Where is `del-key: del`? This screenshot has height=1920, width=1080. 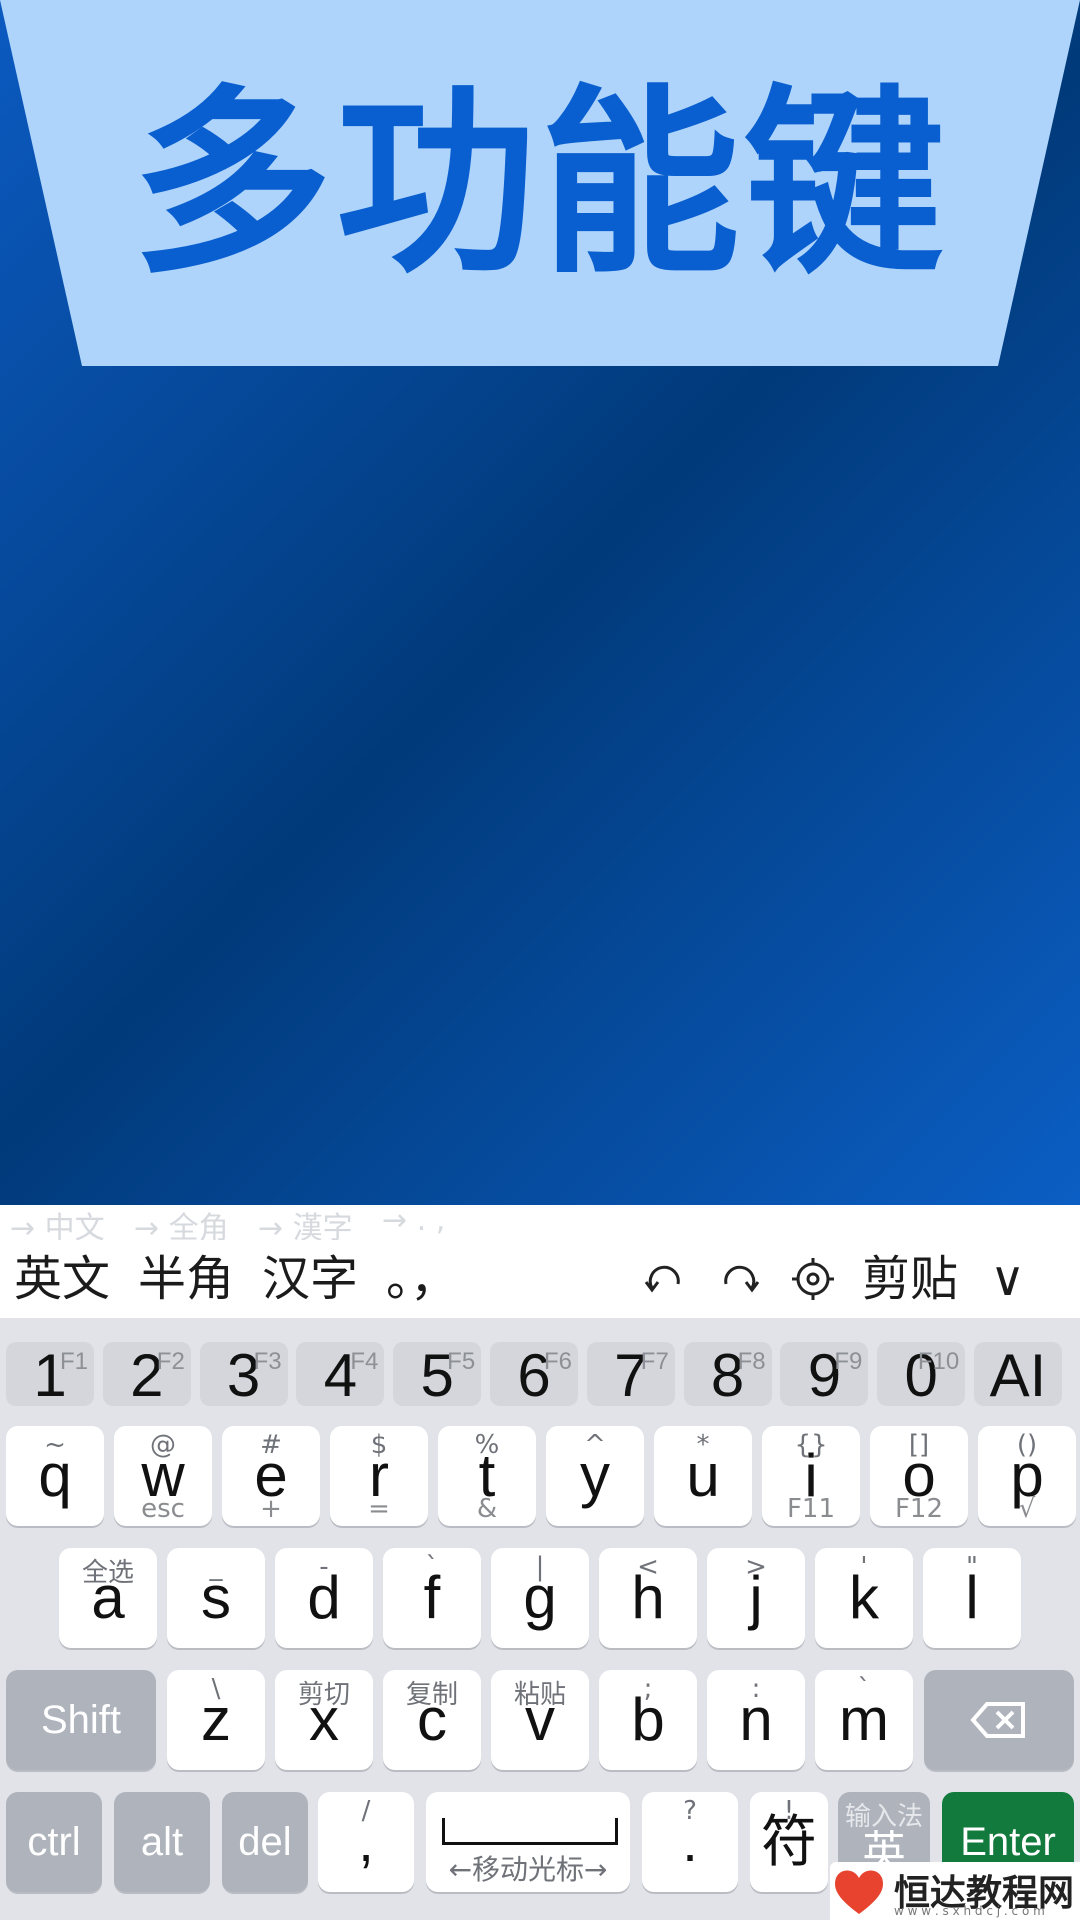 del-key: del is located at coordinates (265, 1842).